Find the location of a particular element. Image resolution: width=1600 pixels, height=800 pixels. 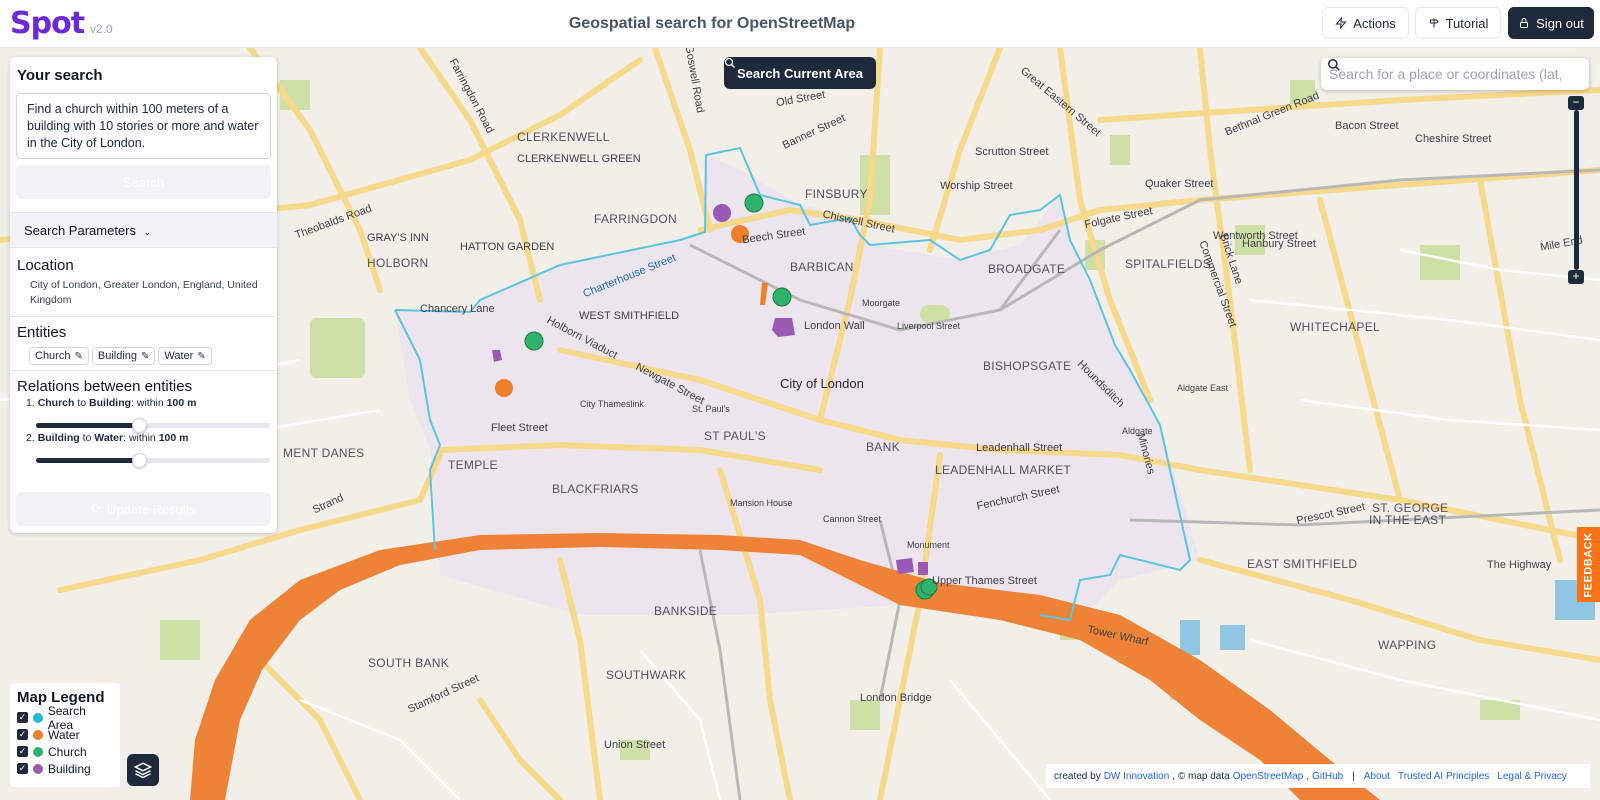

place-search-input is located at coordinates (1445, 74).